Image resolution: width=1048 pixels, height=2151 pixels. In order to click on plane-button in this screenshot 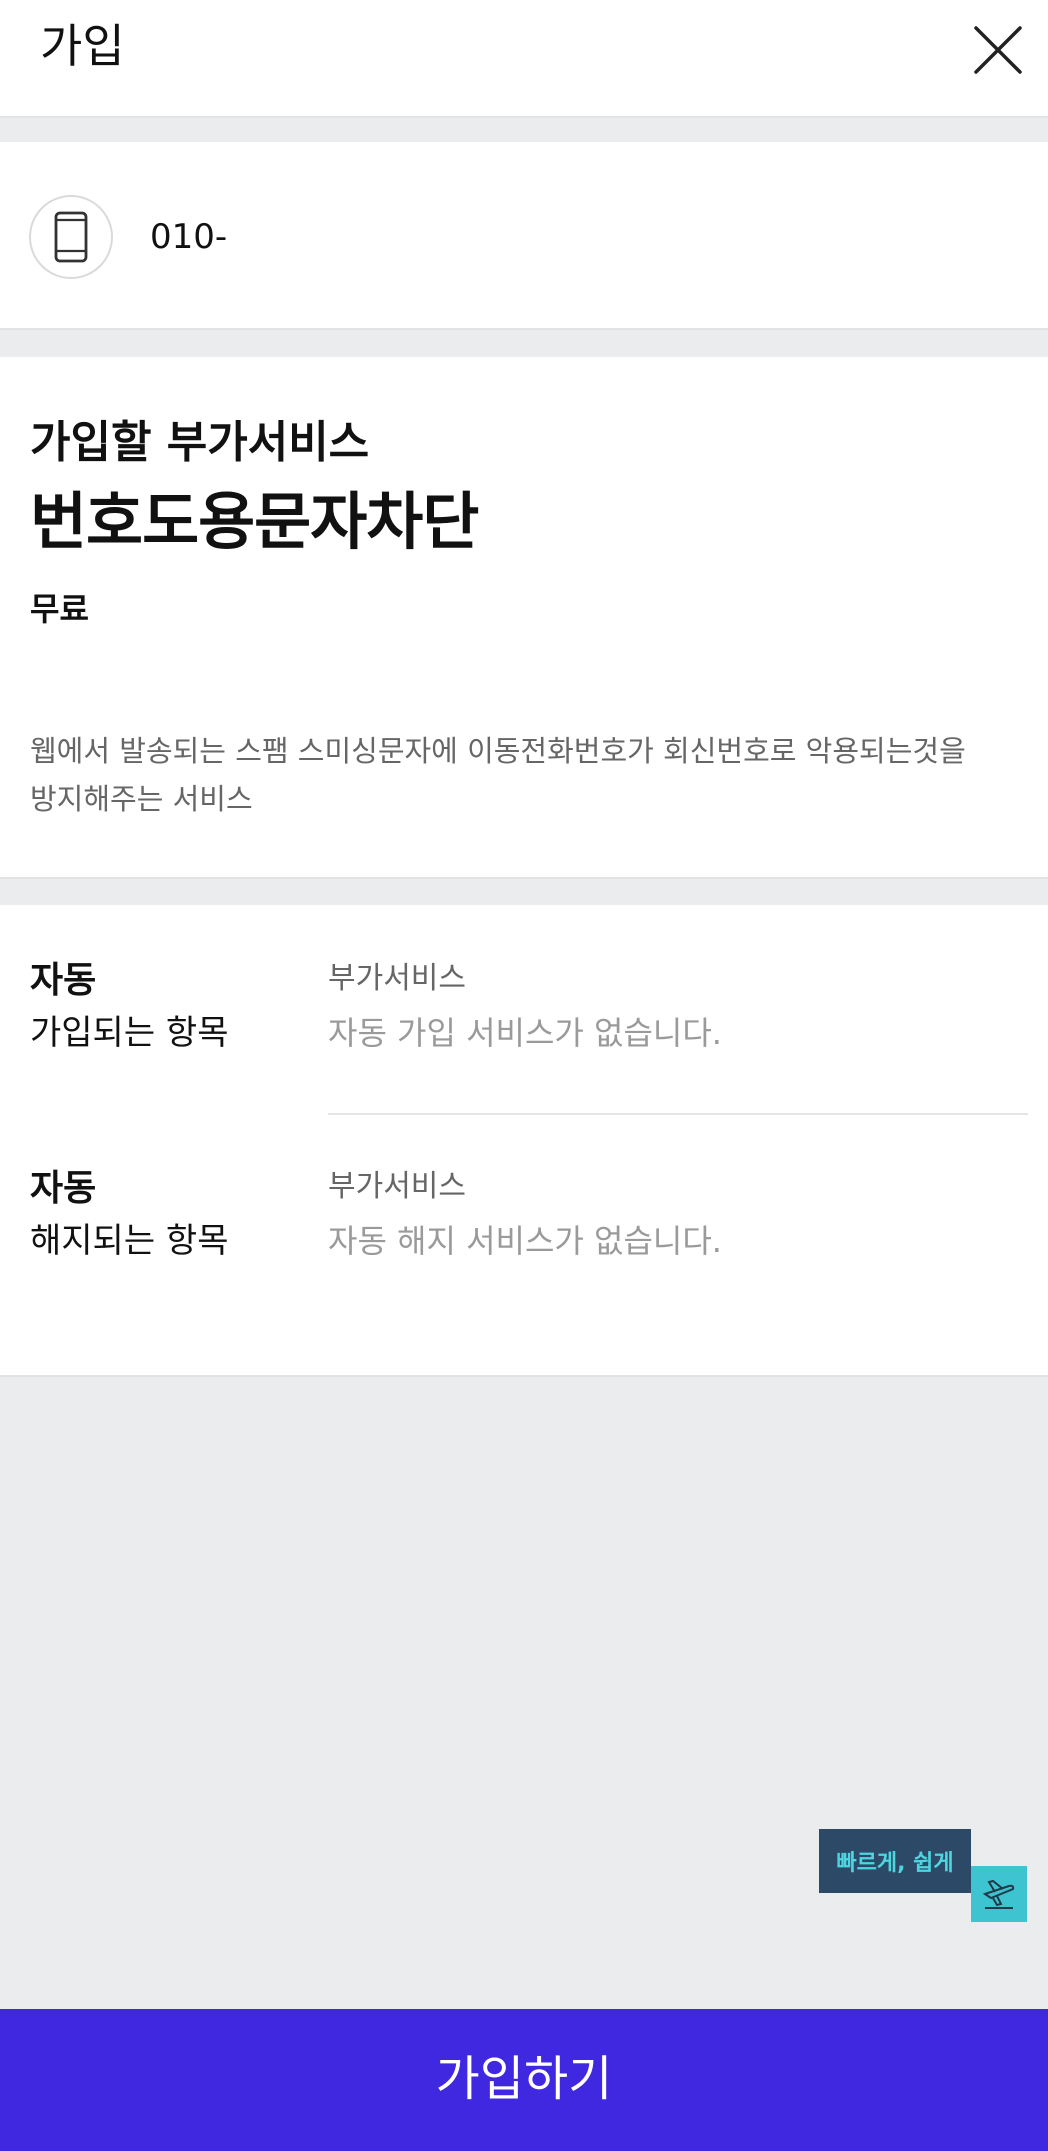, I will do `click(999, 1894)`.